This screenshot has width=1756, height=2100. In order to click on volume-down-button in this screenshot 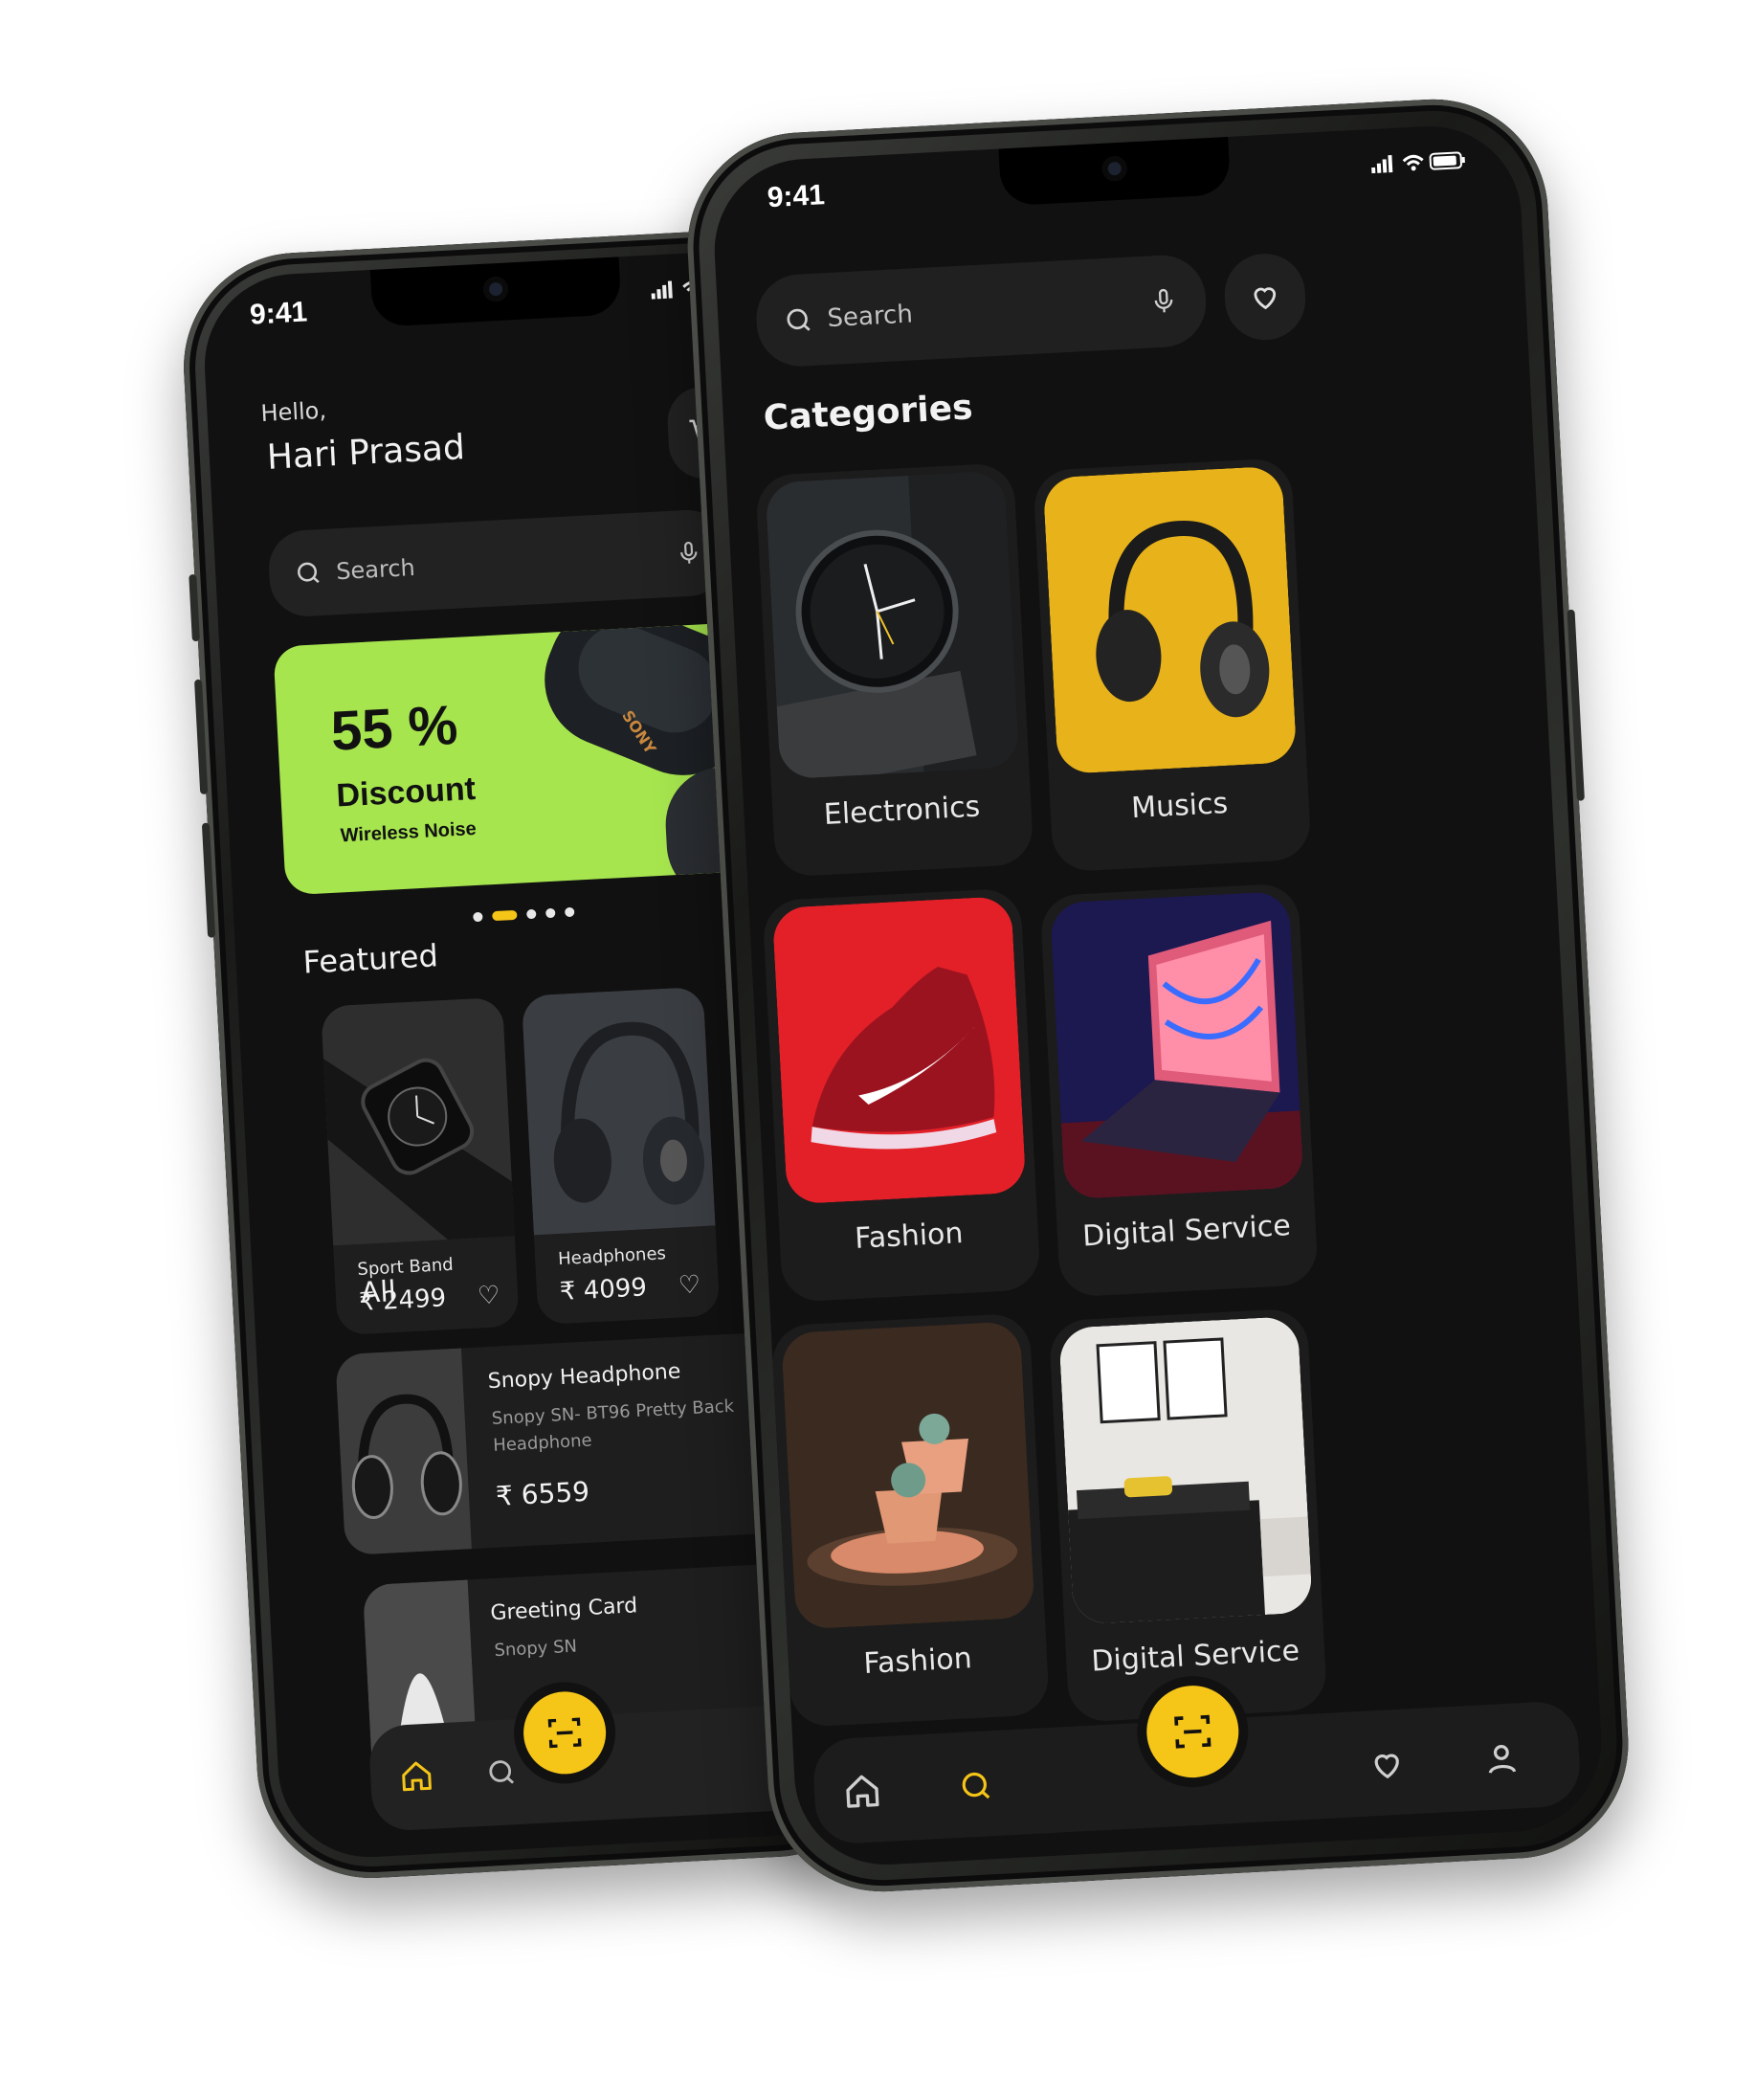, I will do `click(208, 880)`.